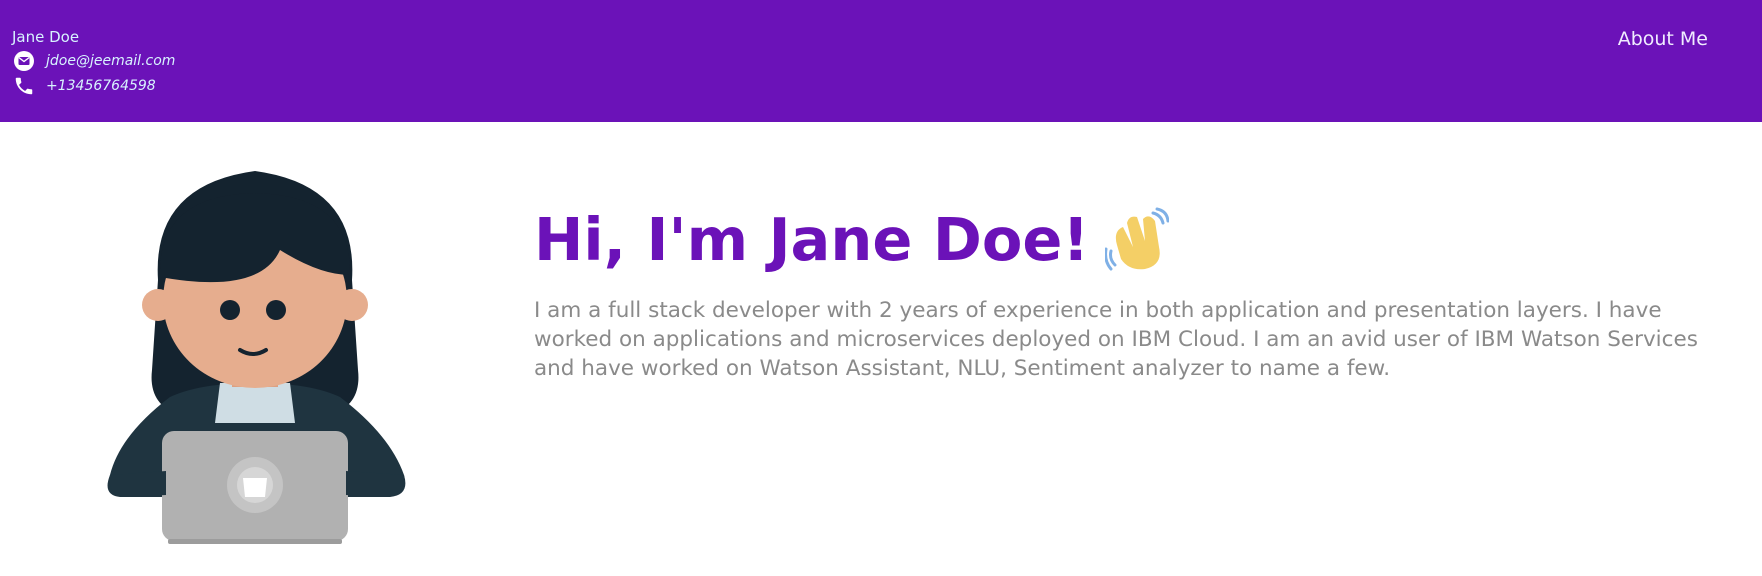 The width and height of the screenshot is (1762, 576). Describe the element at coordinates (1663, 39) in the screenshot. I see `nav-about-me-link: About Me` at that location.